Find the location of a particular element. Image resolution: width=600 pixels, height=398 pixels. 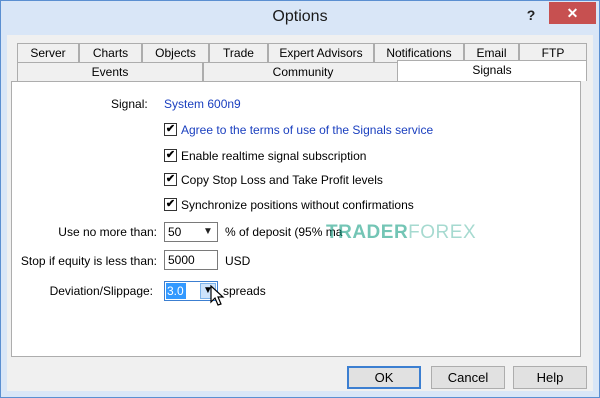

synchronize-positions-checkbox: ✔ is located at coordinates (170, 204).